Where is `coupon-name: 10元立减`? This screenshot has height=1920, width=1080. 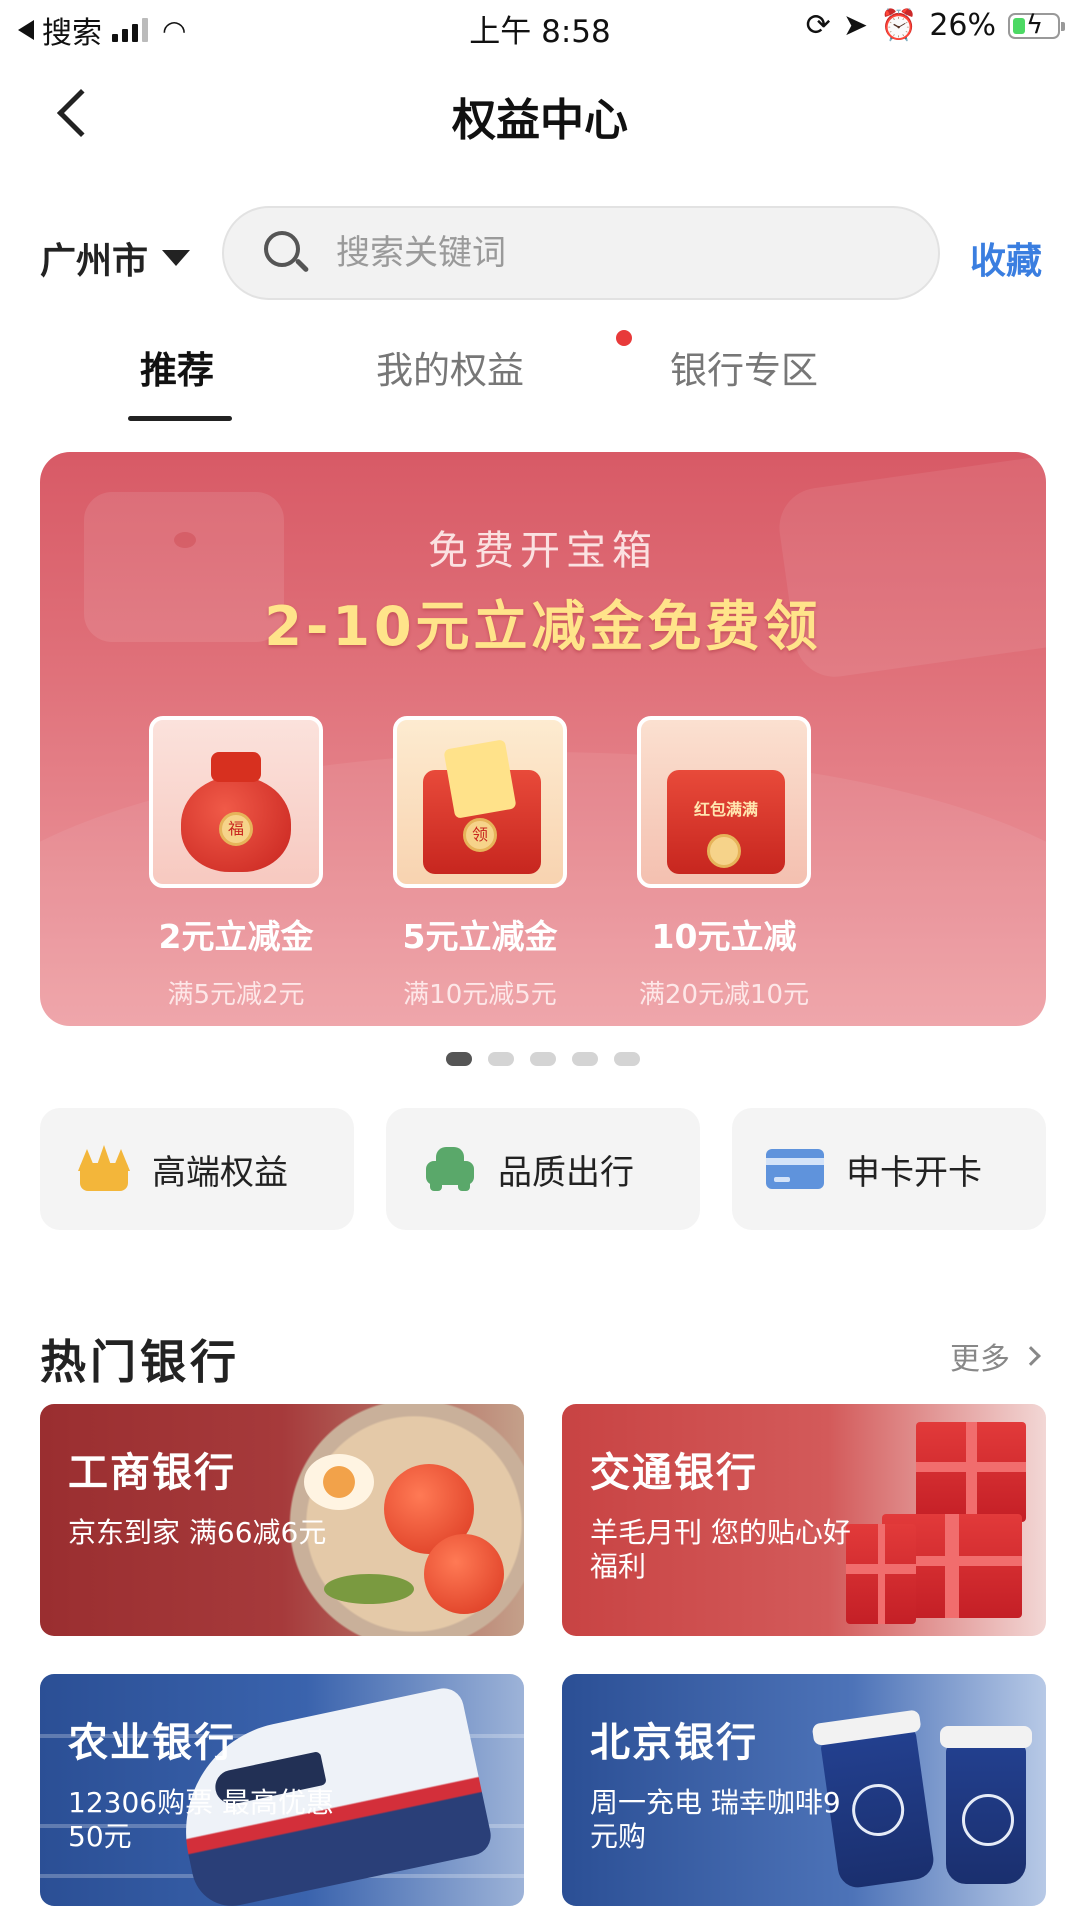
coupon-name: 10元立减 is located at coordinates (724, 936).